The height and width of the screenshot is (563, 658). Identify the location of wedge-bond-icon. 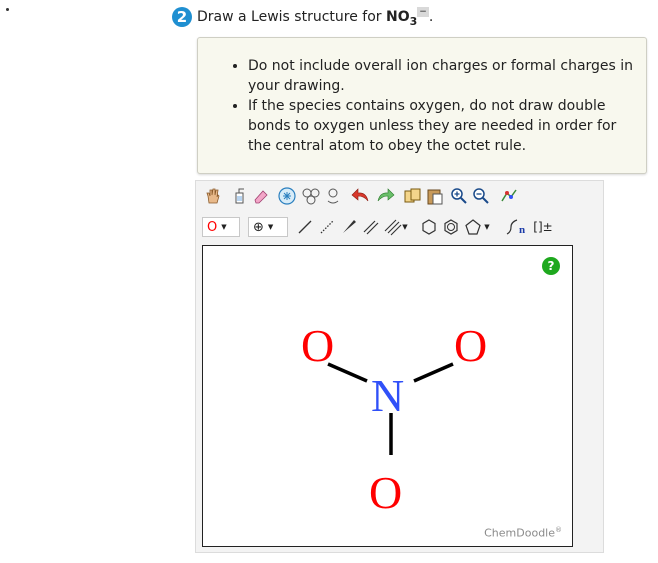
(349, 227).